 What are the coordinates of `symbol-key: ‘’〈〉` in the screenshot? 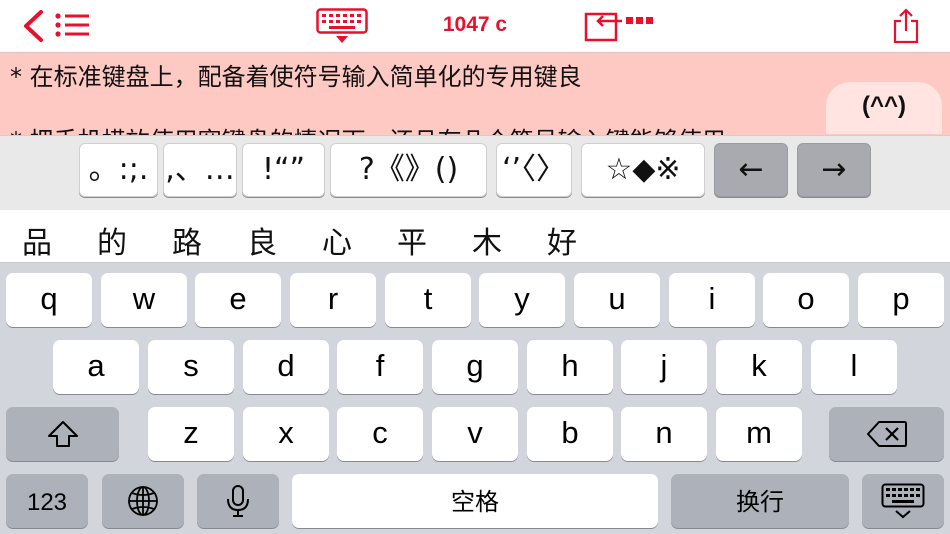 It's located at (534, 170).